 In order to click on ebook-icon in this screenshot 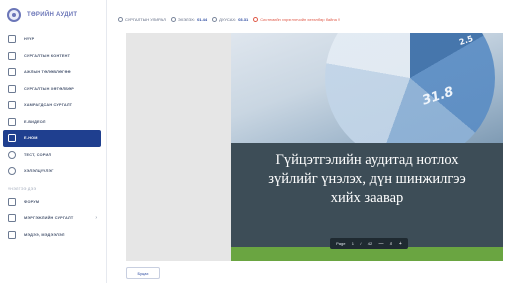, I will do `click(12, 138)`.